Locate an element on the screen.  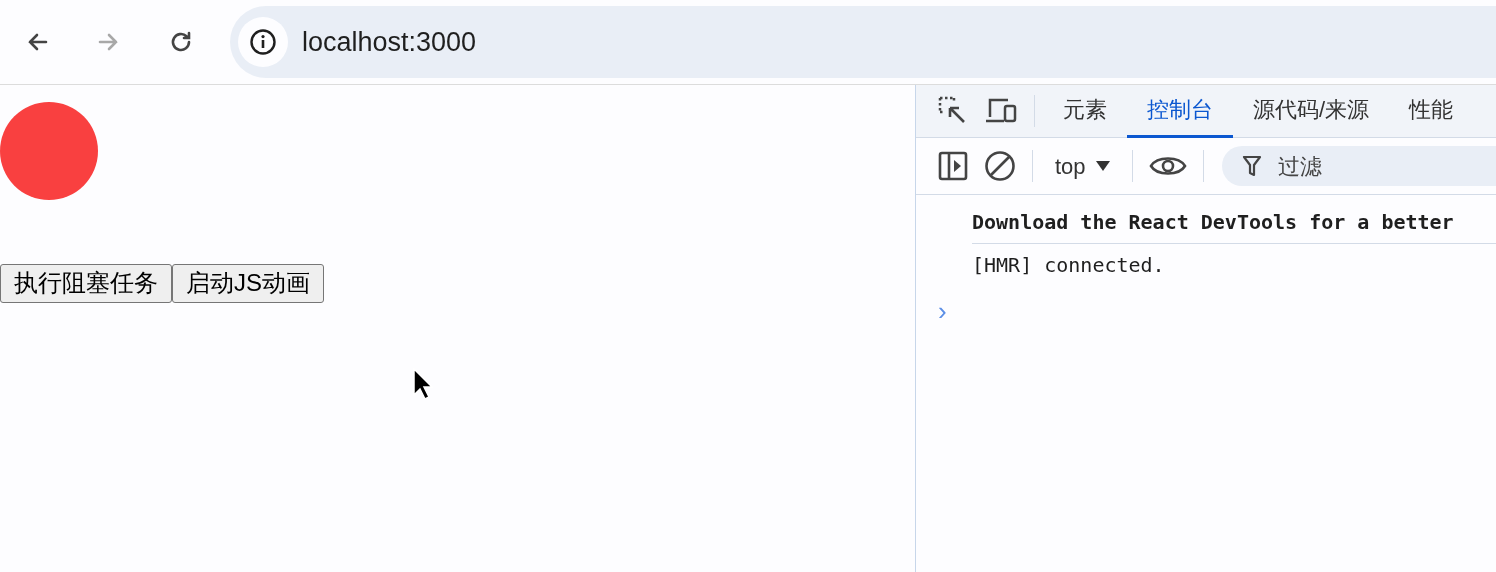
url-text: localhost:3000 is located at coordinates (389, 42).